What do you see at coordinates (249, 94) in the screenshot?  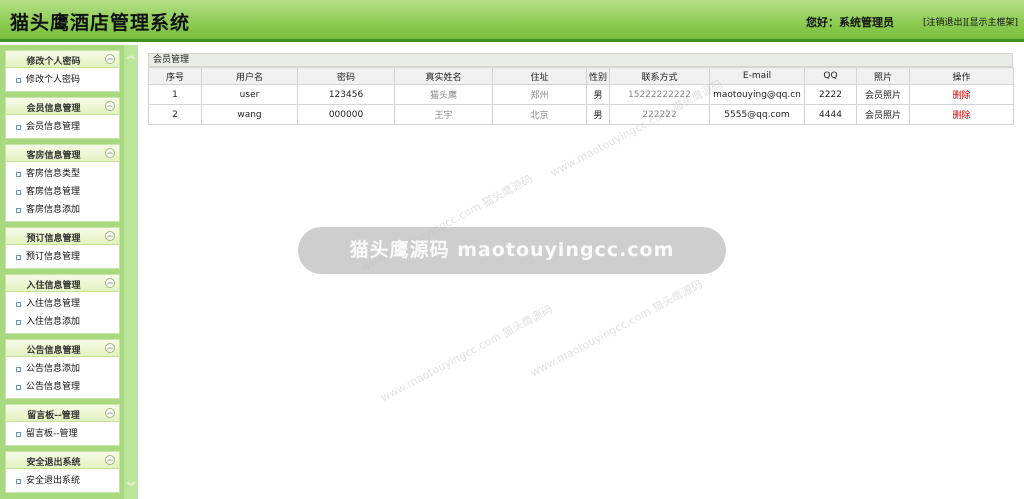 I see `table-cell: user` at bounding box center [249, 94].